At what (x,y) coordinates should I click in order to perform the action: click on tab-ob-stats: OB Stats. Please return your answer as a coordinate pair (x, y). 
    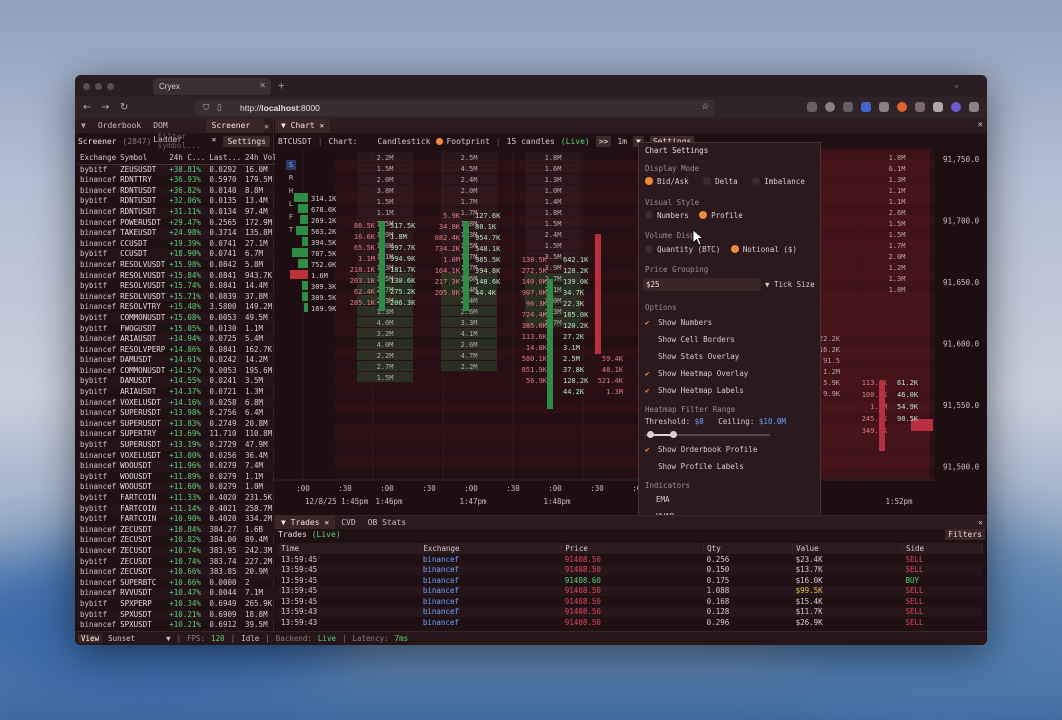
    Looking at the image, I should click on (387, 522).